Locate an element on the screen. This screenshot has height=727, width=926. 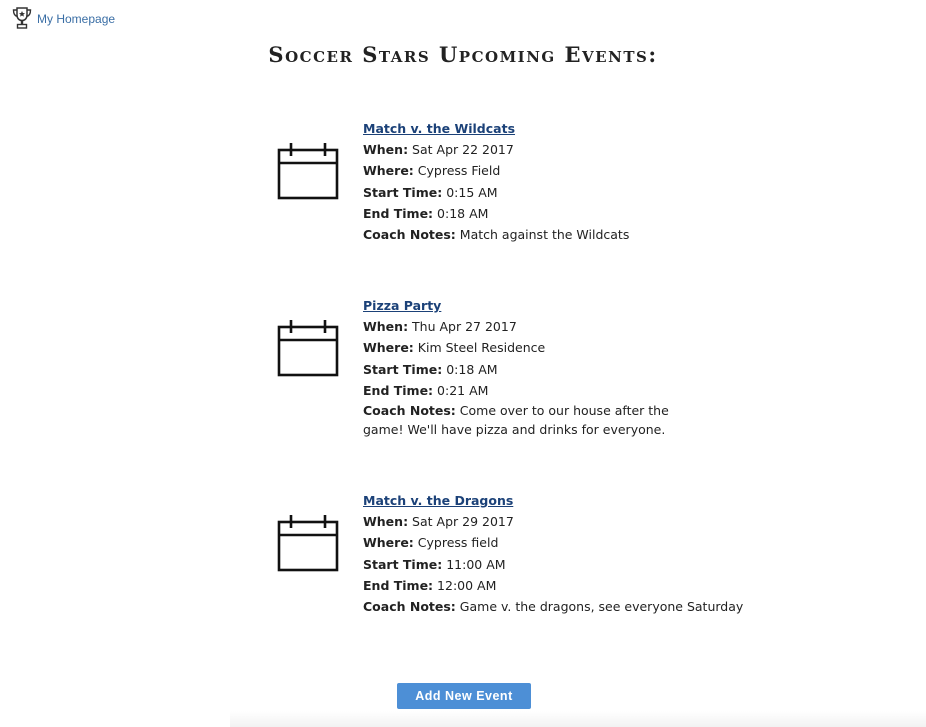
add-new-event-button: Add New Event is located at coordinates (464, 696).